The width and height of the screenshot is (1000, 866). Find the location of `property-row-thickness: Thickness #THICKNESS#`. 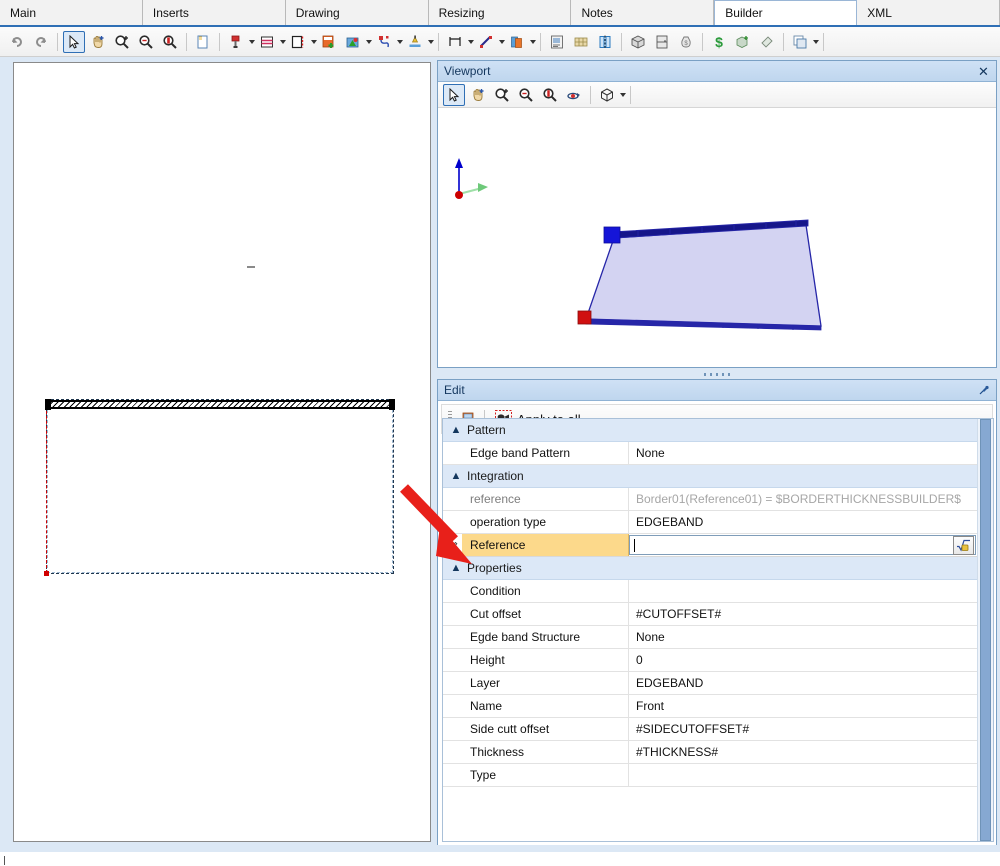

property-row-thickness: Thickness #THICKNESS# is located at coordinates (710, 752).